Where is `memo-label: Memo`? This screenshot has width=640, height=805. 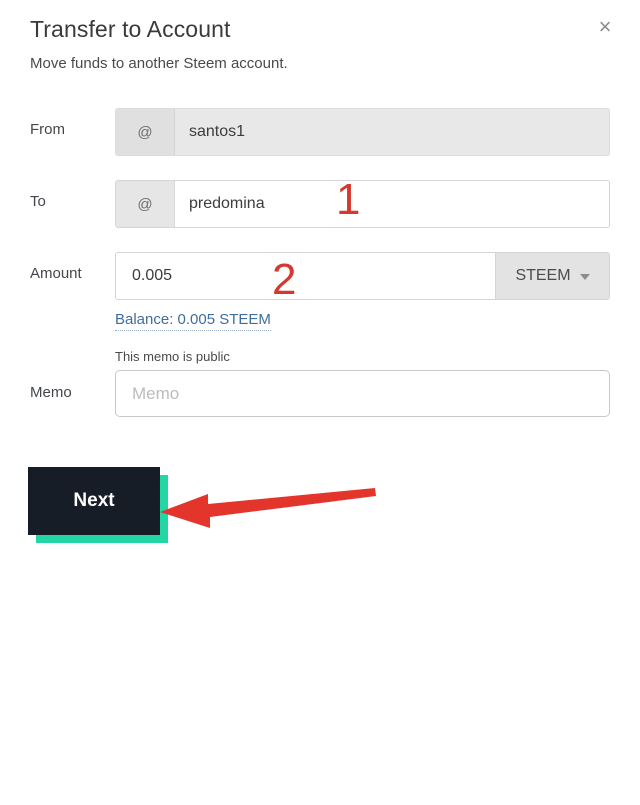 memo-label: Memo is located at coordinates (51, 392).